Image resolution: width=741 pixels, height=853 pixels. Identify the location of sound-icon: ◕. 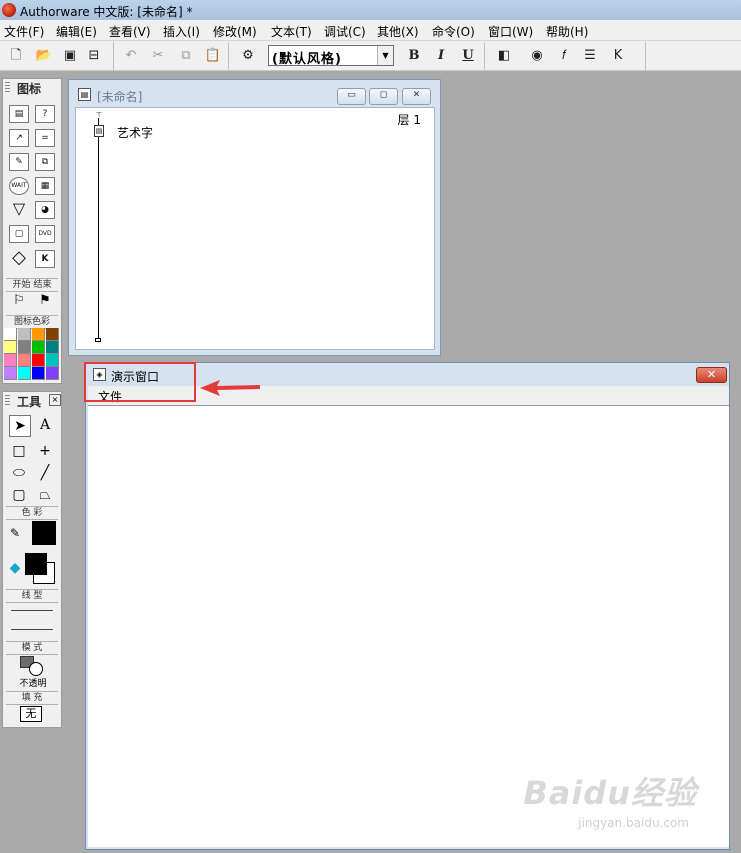
(45, 210).